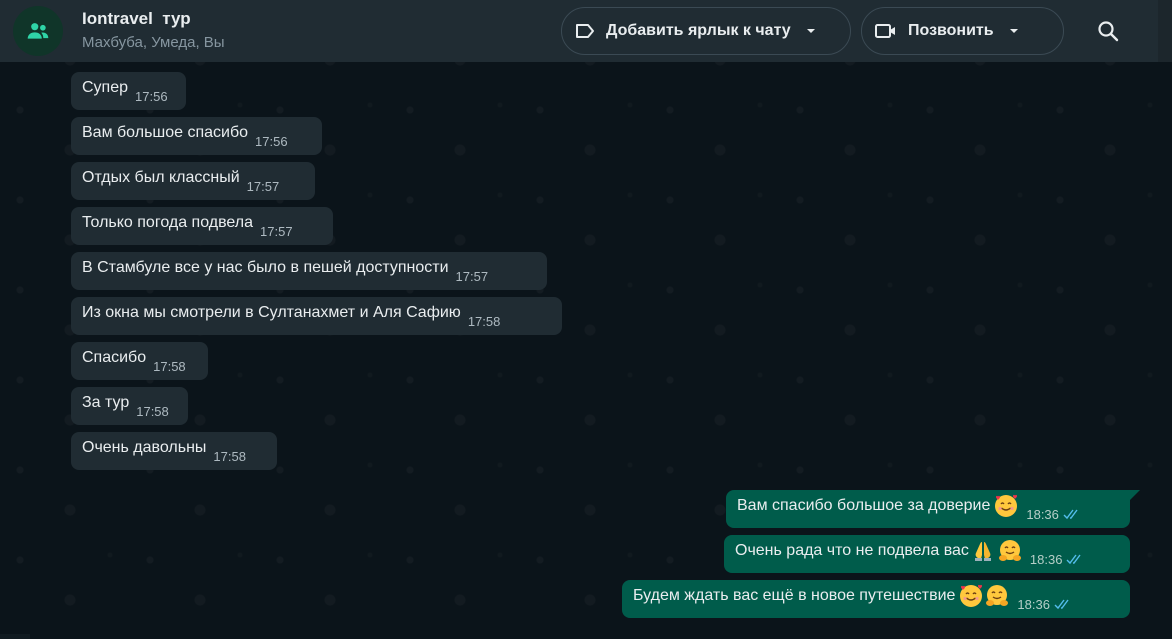  I want to click on message-text: Супер, so click(105, 87).